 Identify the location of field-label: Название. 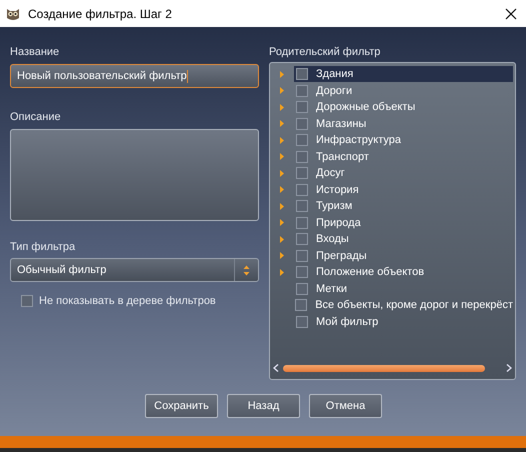
(35, 51).